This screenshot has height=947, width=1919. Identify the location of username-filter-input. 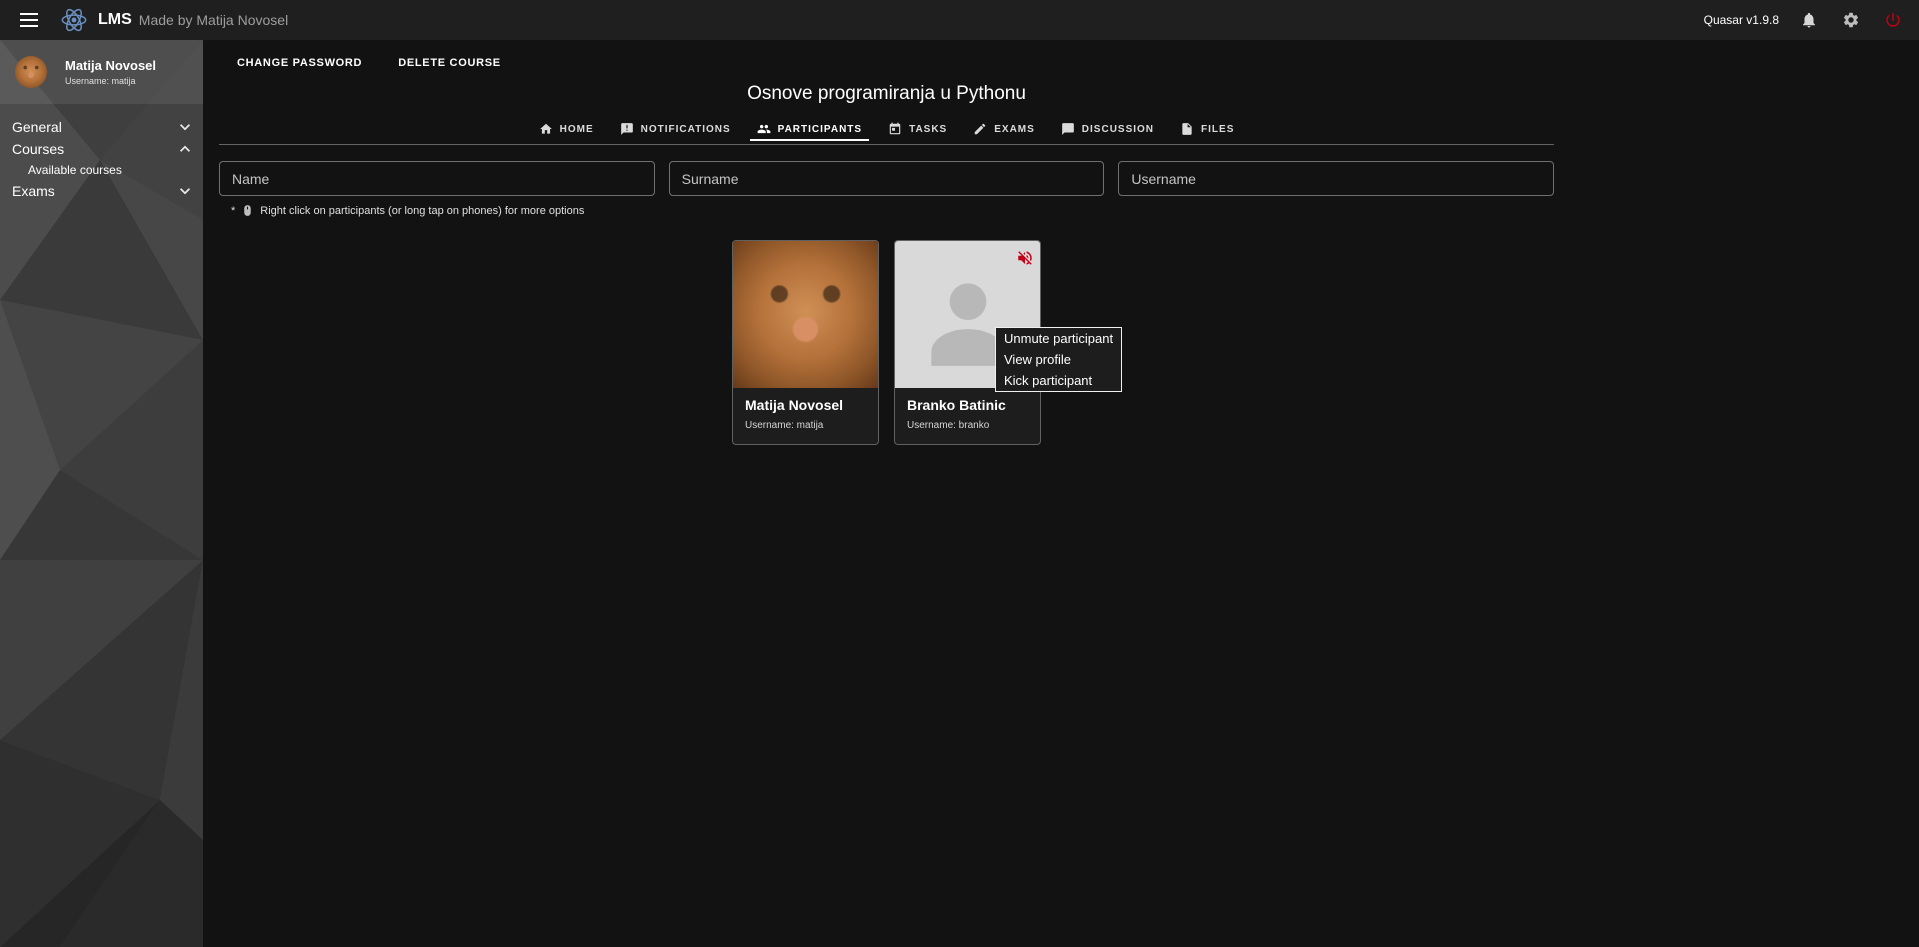
(1336, 178).